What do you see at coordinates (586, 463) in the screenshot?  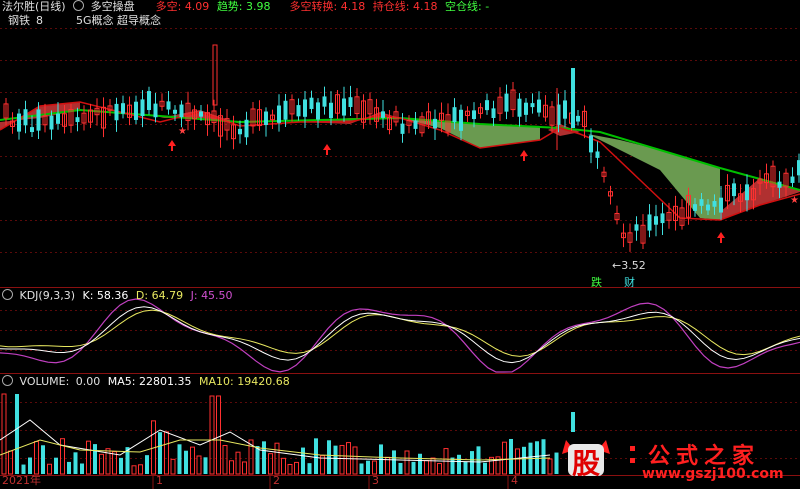 I see `watermark-glyph: 股` at bounding box center [586, 463].